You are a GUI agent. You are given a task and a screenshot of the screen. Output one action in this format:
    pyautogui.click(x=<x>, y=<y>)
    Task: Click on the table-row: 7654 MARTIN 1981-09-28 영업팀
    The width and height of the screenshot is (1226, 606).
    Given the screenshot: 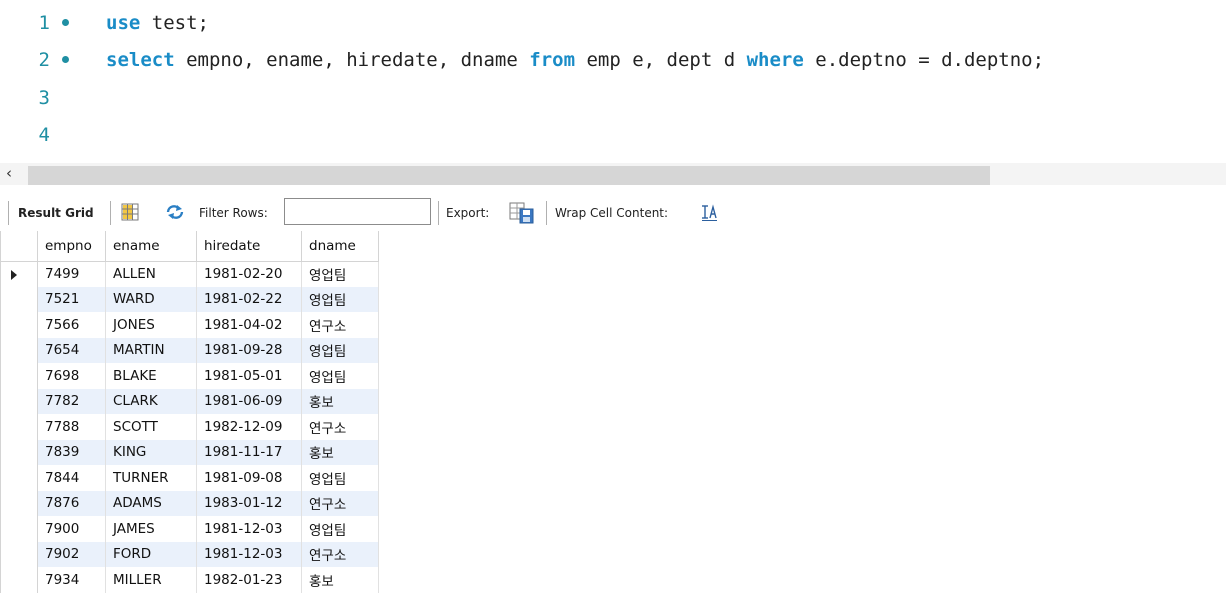 What is the action you would take?
    pyautogui.click(x=189, y=350)
    